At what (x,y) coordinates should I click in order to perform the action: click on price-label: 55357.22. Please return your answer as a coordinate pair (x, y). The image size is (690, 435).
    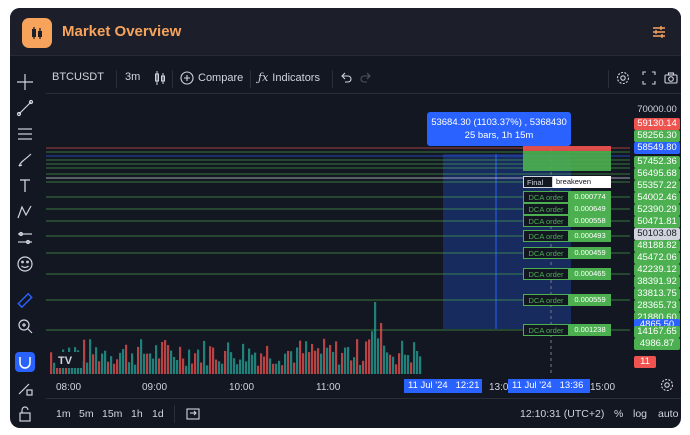
    Looking at the image, I should click on (657, 186).